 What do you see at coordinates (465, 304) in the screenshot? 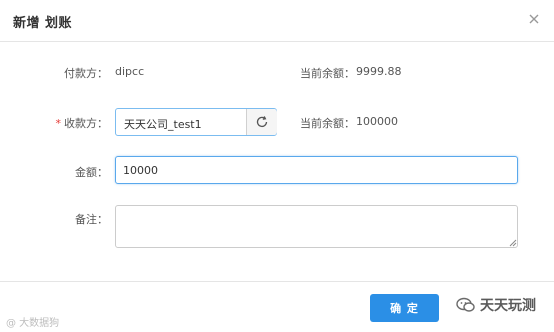
I see `wechat-icon` at bounding box center [465, 304].